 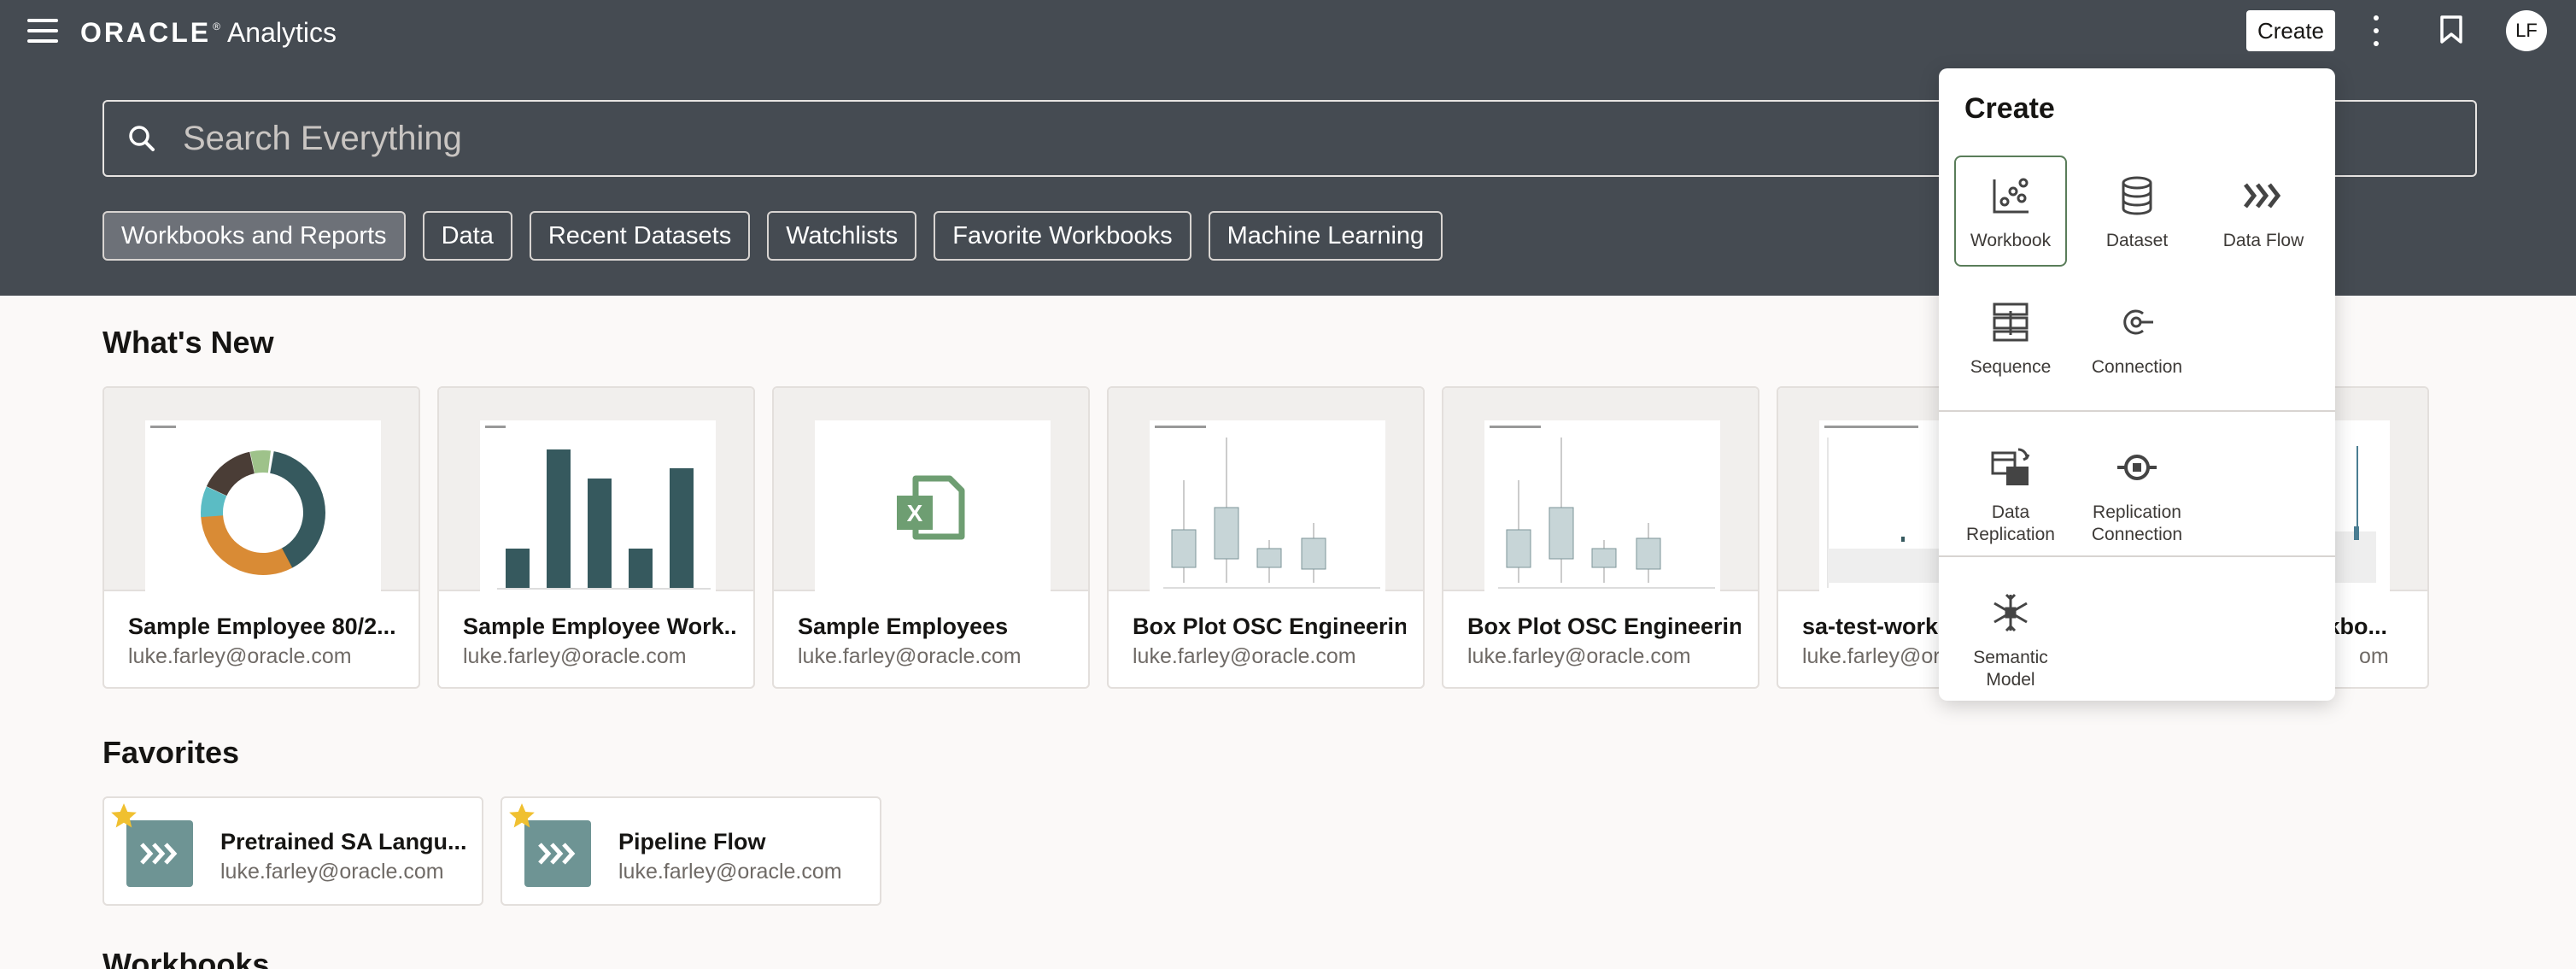 I want to click on data-flow-icon, so click(x=2262, y=195).